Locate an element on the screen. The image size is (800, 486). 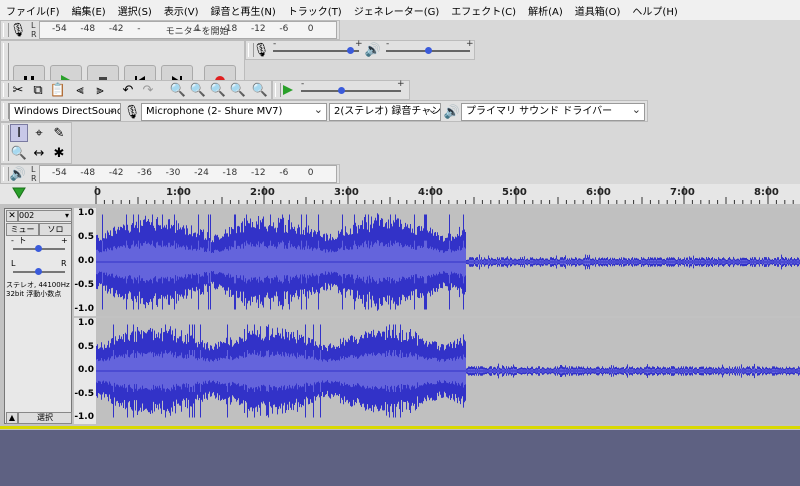
play-head-icon is located at coordinates (19, 193).